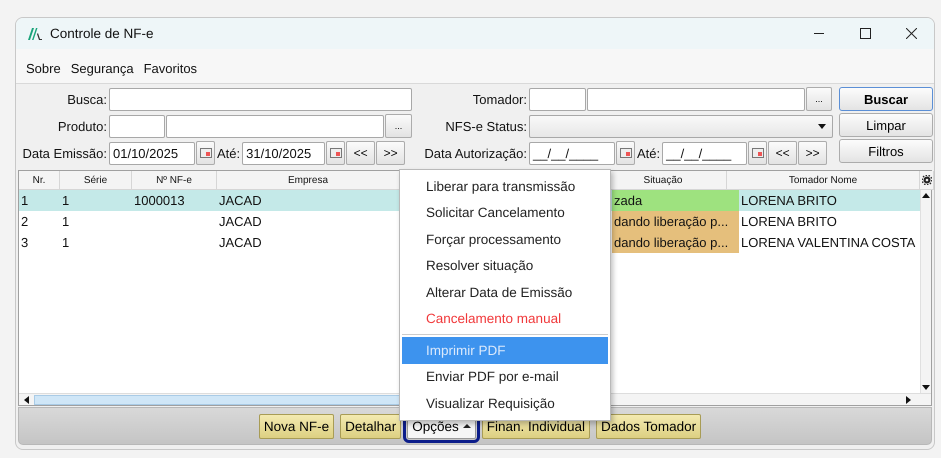 The width and height of the screenshot is (941, 458). Describe the element at coordinates (64, 153) in the screenshot. I see `field-label: Data Emissão:` at that location.